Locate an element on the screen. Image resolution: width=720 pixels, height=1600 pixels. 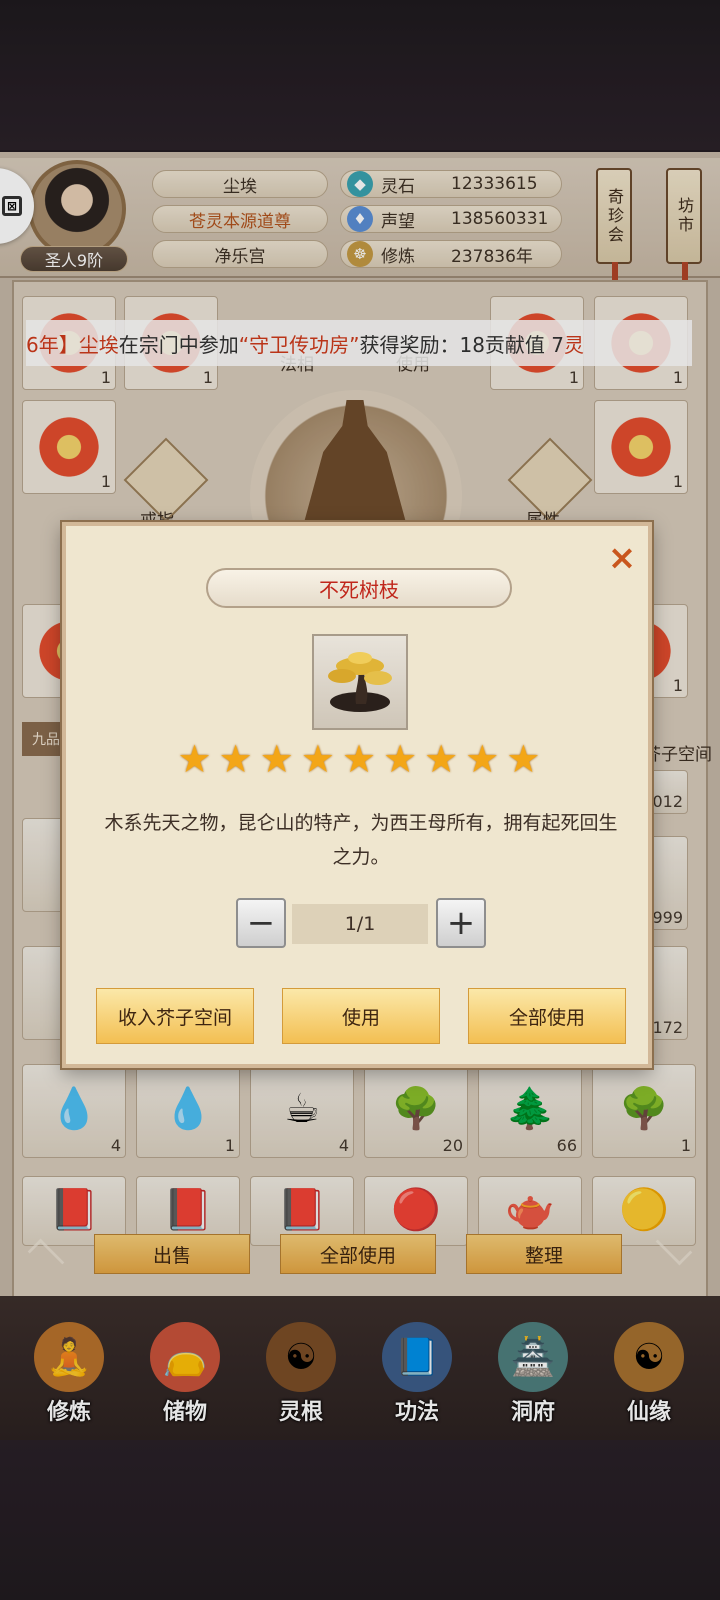
star-rating: ★ ★ ★ ★ ★ ★ ★ ★ ★ is located at coordinates (359, 762).